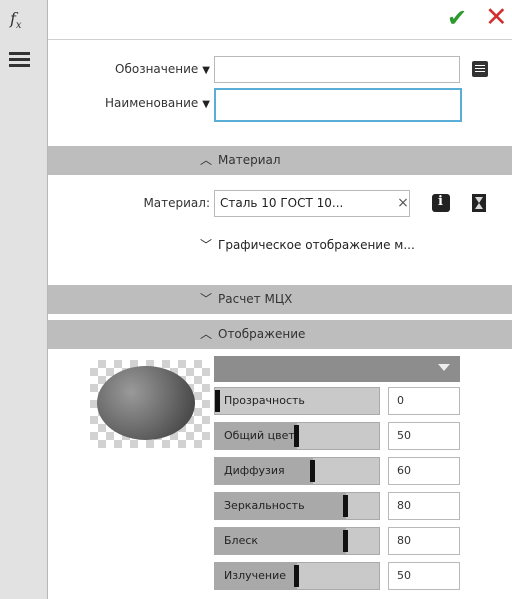 The width and height of the screenshot is (512, 599). What do you see at coordinates (254, 470) in the screenshot?
I see `property-label: Диффузия` at bounding box center [254, 470].